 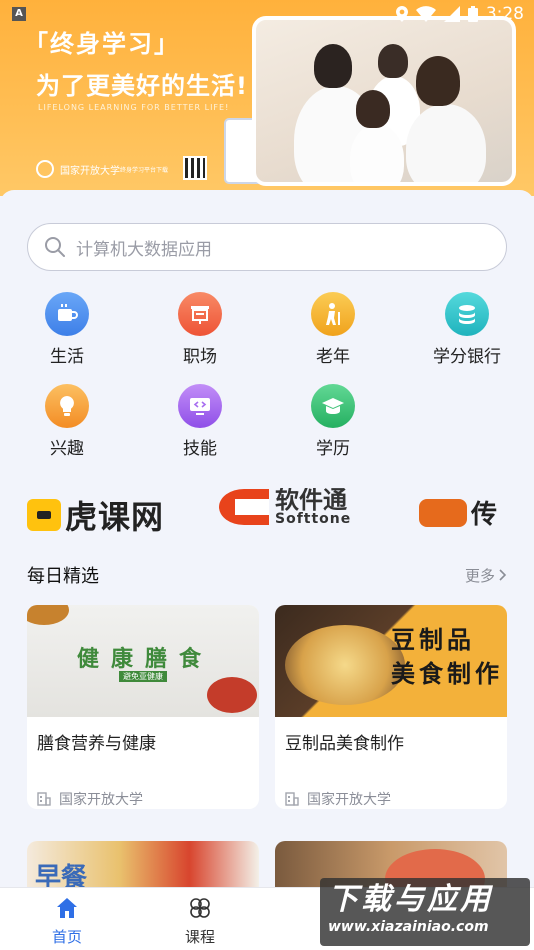 I want to click on course-thumbnail: 健康膳食 避免亚健康, so click(x=143, y=661).